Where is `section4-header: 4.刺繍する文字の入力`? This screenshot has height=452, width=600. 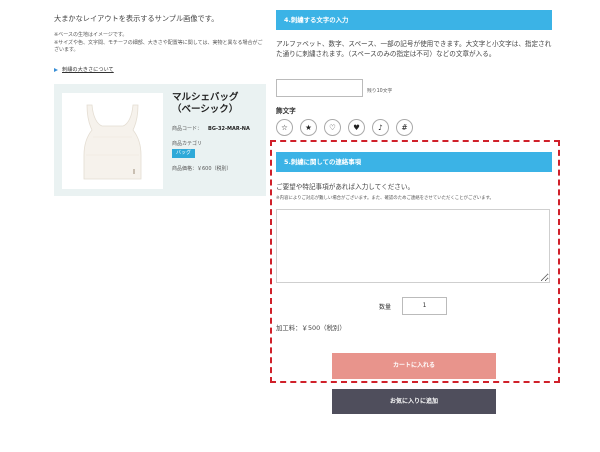 section4-header: 4.刺繍する文字の入力 is located at coordinates (414, 20).